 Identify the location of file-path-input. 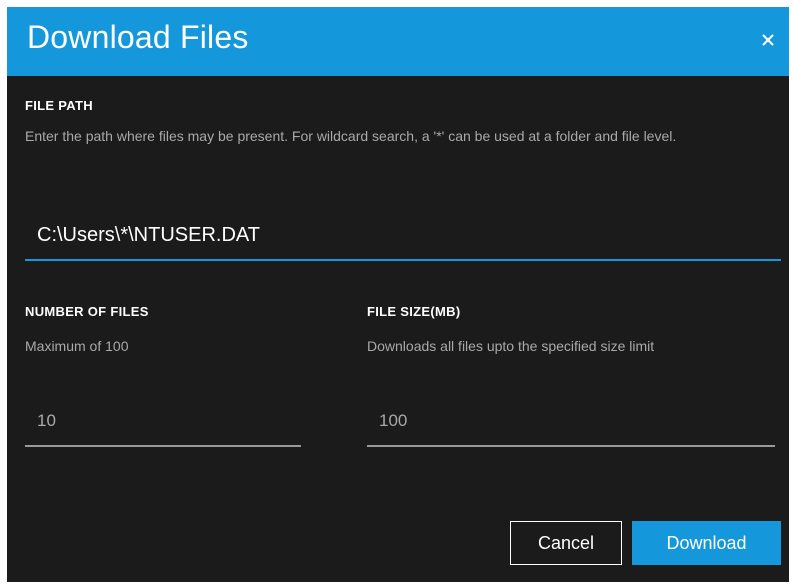
(403, 235).